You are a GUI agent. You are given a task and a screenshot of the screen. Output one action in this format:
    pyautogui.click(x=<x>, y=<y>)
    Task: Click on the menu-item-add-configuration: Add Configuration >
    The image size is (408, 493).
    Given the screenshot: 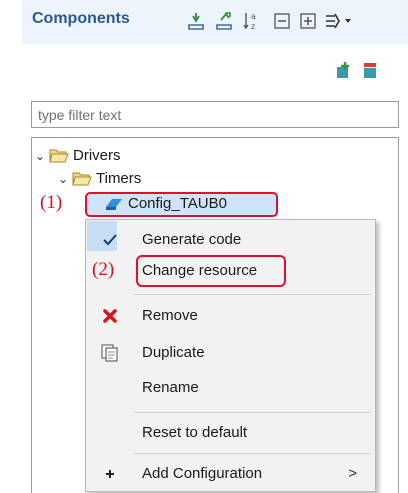 What is the action you would take?
    pyautogui.click(x=230, y=473)
    